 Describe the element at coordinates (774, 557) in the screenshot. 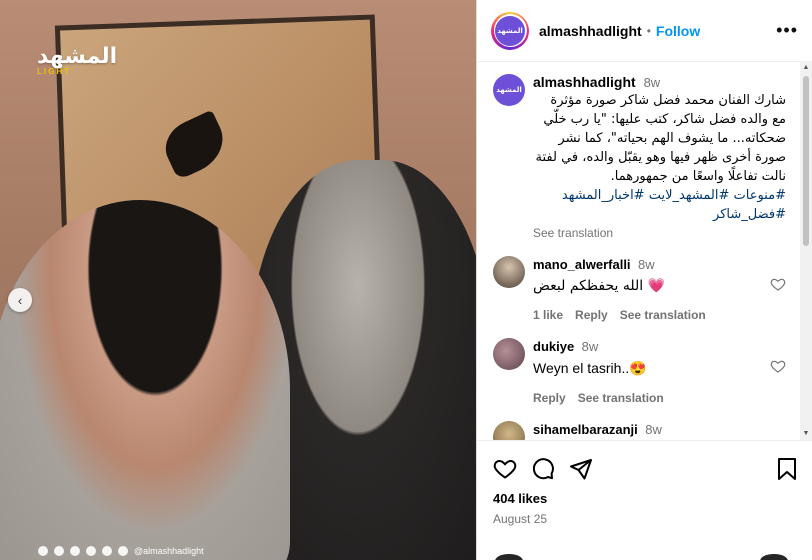

I see `post-comment-icon` at that location.